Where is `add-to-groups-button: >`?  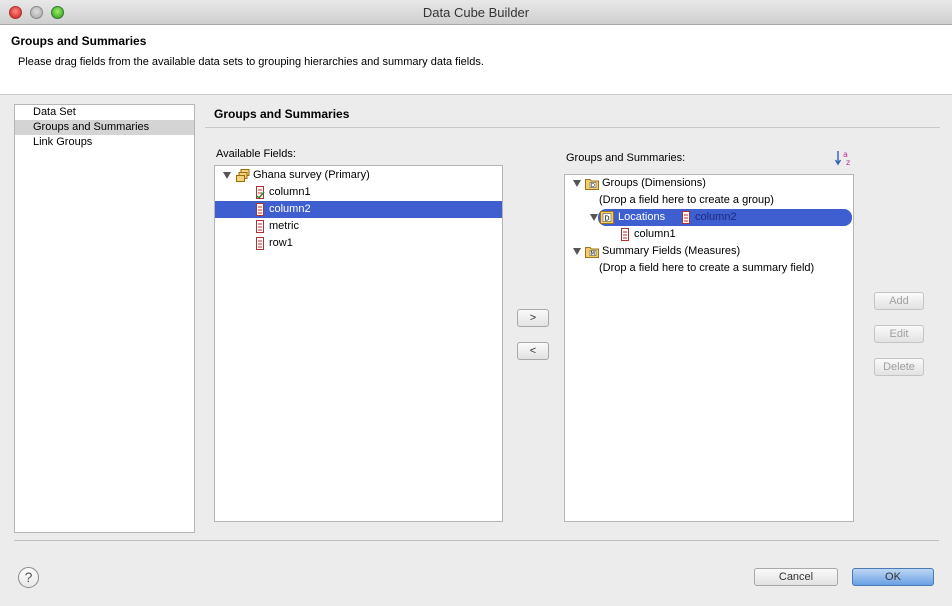 add-to-groups-button: > is located at coordinates (533, 318).